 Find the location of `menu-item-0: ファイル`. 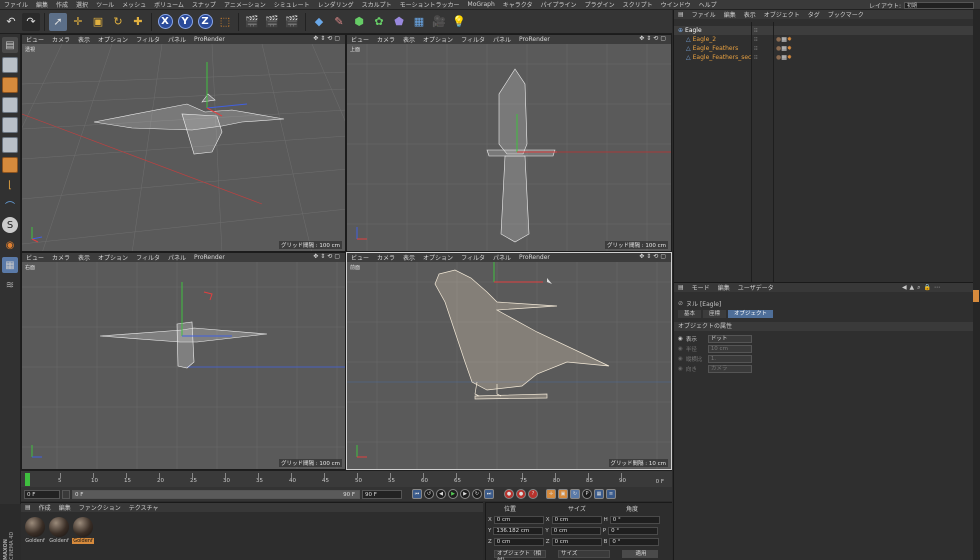

menu-item-0: ファイル is located at coordinates (16, 4).